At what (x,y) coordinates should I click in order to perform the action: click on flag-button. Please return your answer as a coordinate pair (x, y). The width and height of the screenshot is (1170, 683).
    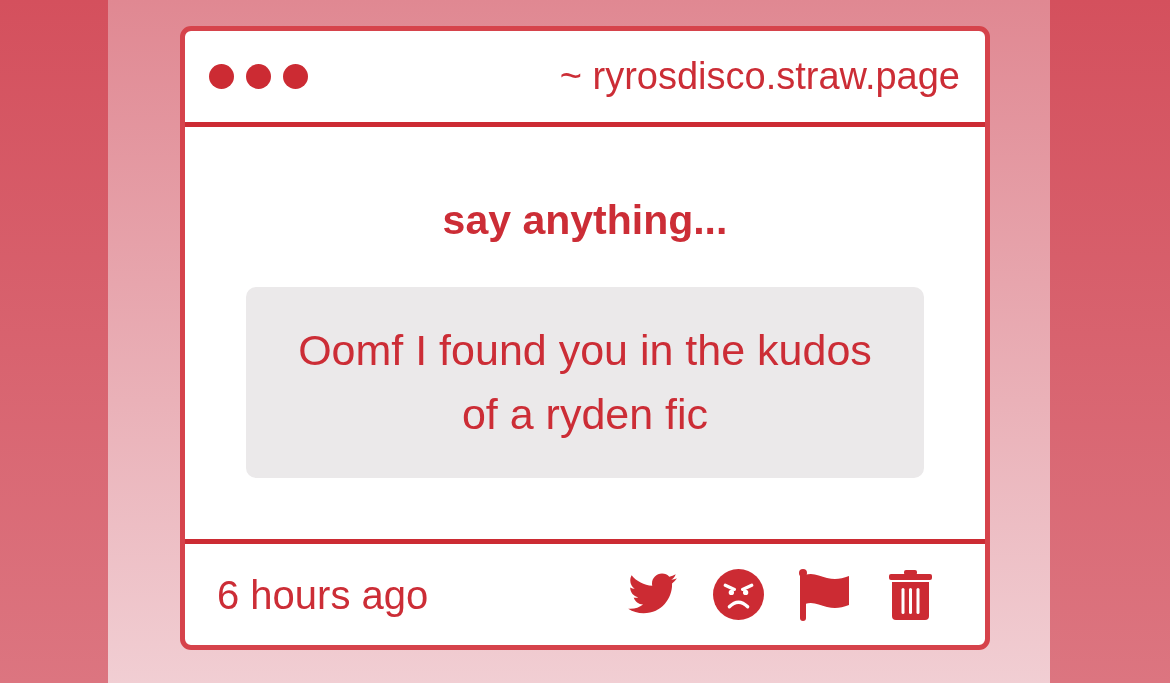
    Looking at the image, I should click on (824, 594).